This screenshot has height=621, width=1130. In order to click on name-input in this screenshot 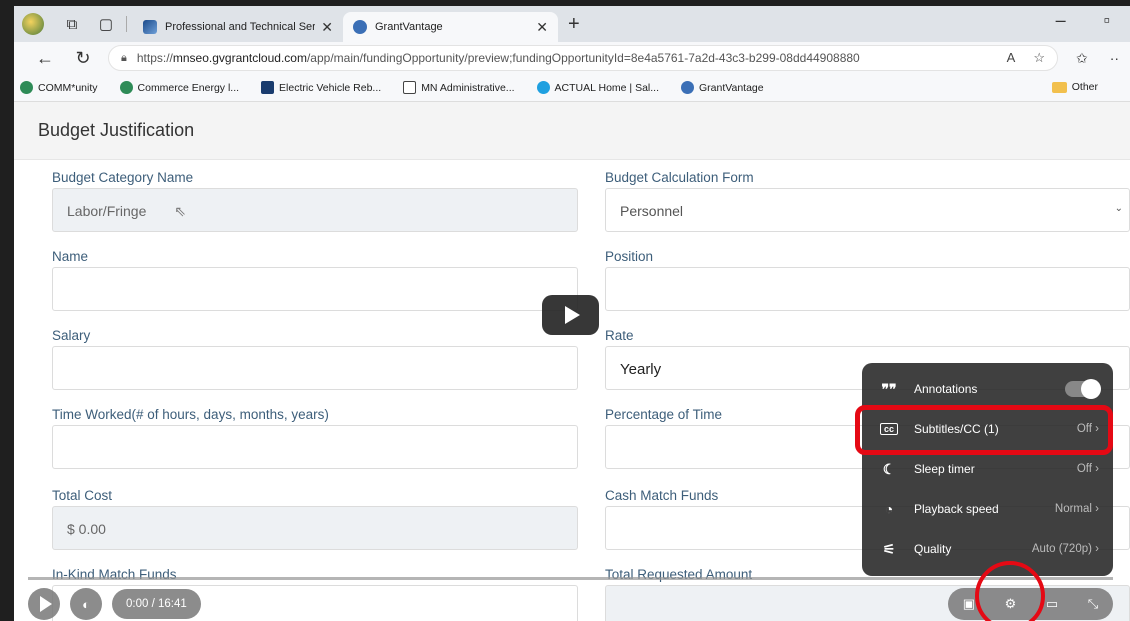, I will do `click(315, 289)`.